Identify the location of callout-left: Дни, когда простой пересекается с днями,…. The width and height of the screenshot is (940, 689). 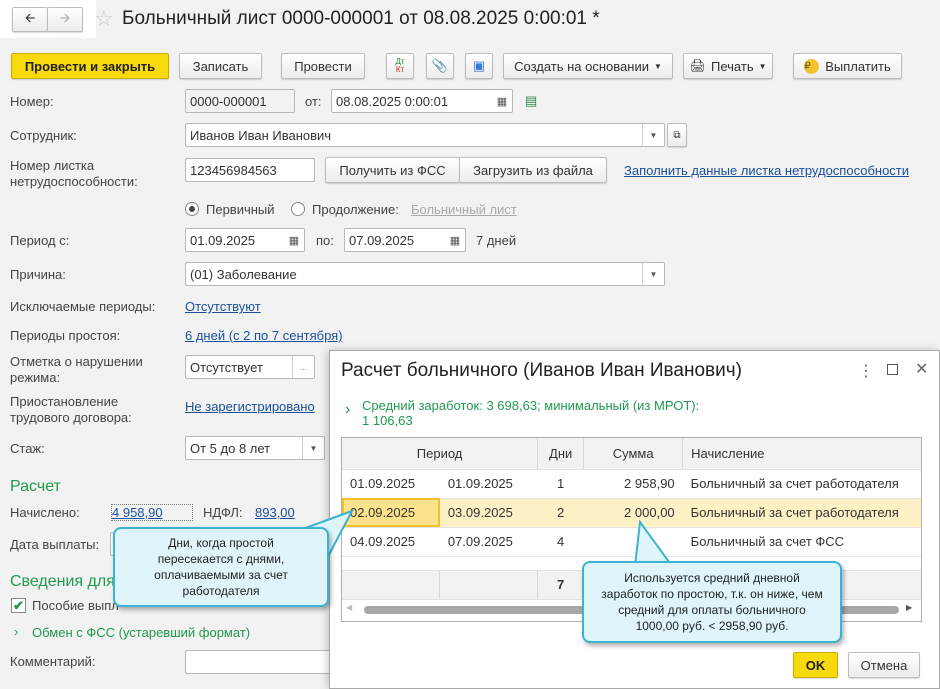
(221, 567).